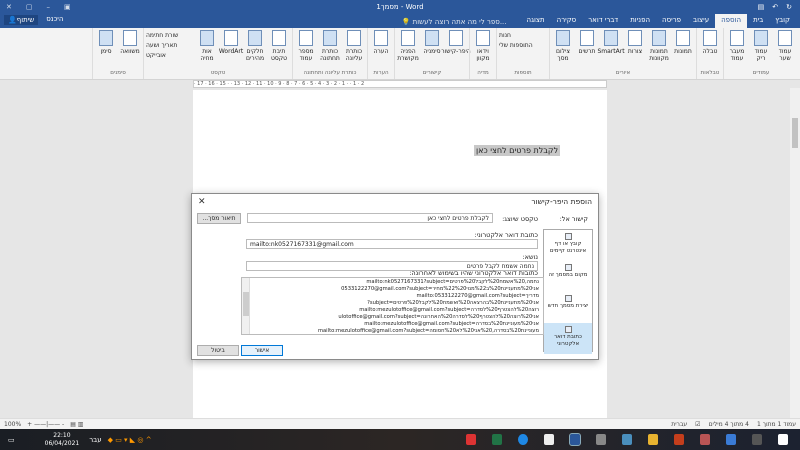 This screenshot has width=800, height=450. Describe the element at coordinates (506, 235) in the screenshot. I see `email-label: כתובת דואר אלקטרוני:` at that location.